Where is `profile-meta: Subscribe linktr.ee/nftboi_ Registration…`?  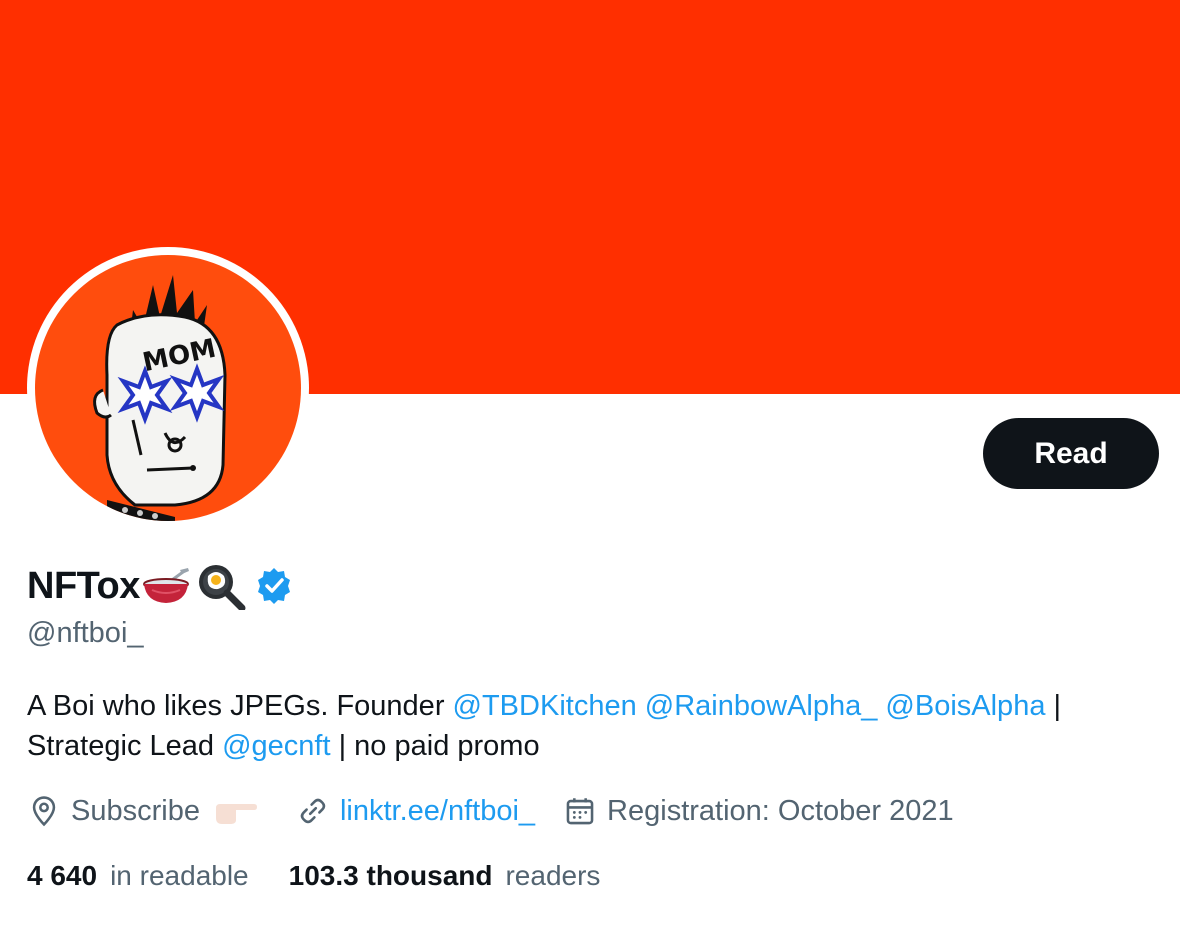 profile-meta: Subscribe linktr.ee/nftboi_ Registration… is located at coordinates (504, 811).